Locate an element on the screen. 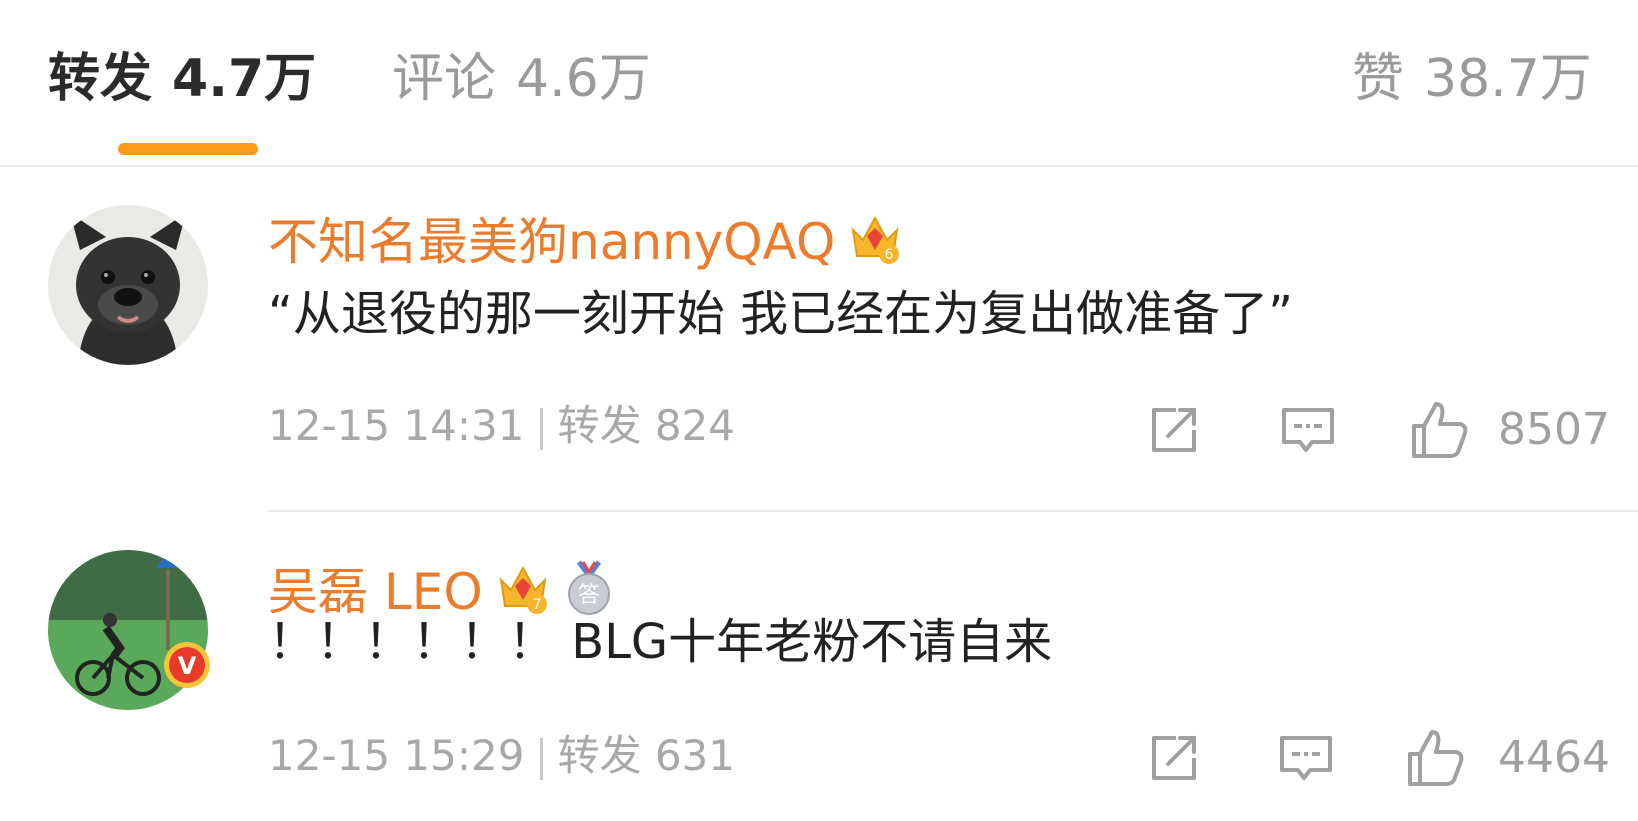 Image resolution: width=1638 pixels, height=821 pixels. tab-comment-count: 4.6万 is located at coordinates (583, 79).